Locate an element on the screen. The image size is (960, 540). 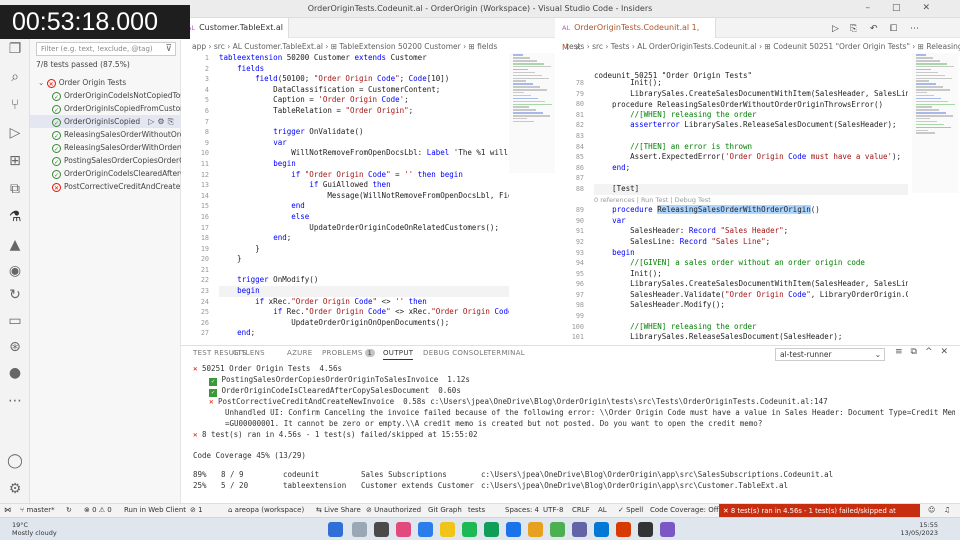
code-line: //[THEN] an error is thrown is located at coordinates (751, 147).